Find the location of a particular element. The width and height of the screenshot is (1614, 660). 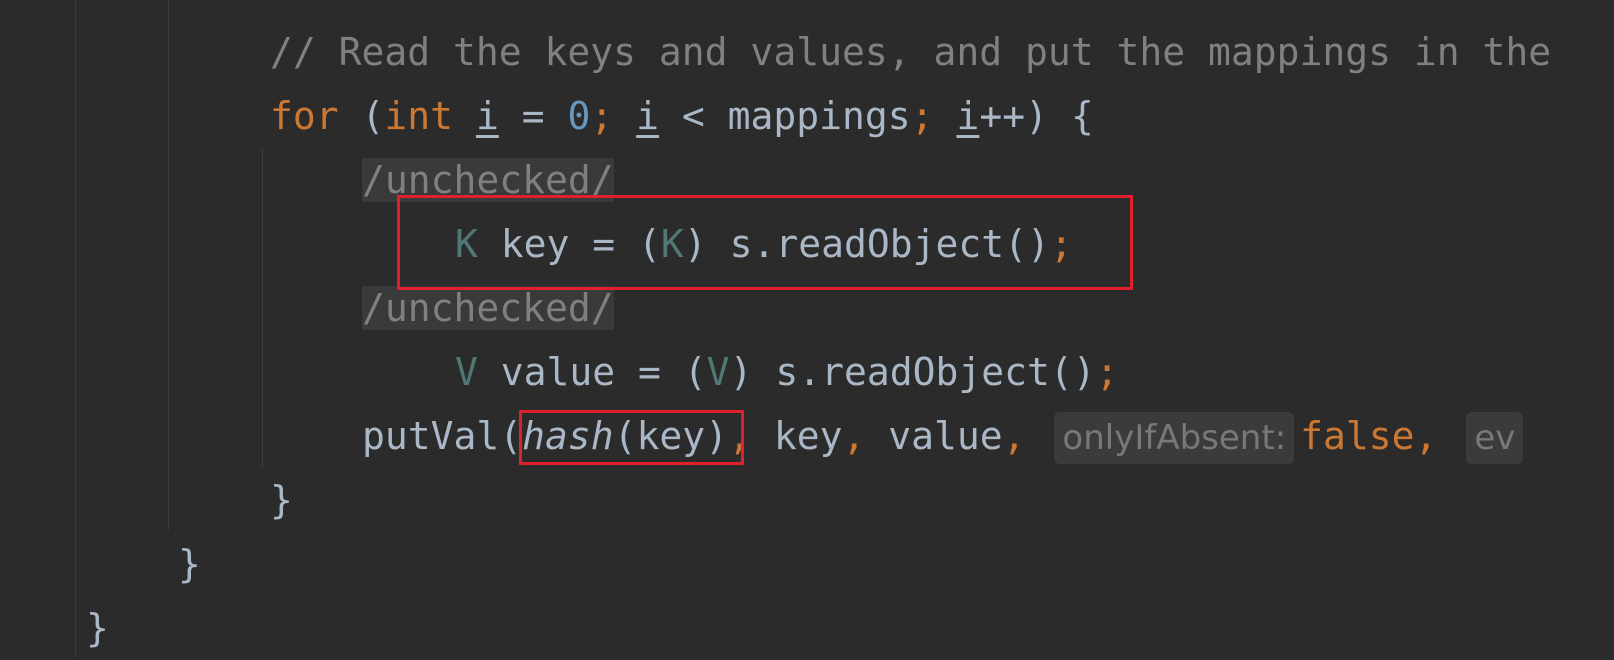

code: ( is located at coordinates (361, 116).